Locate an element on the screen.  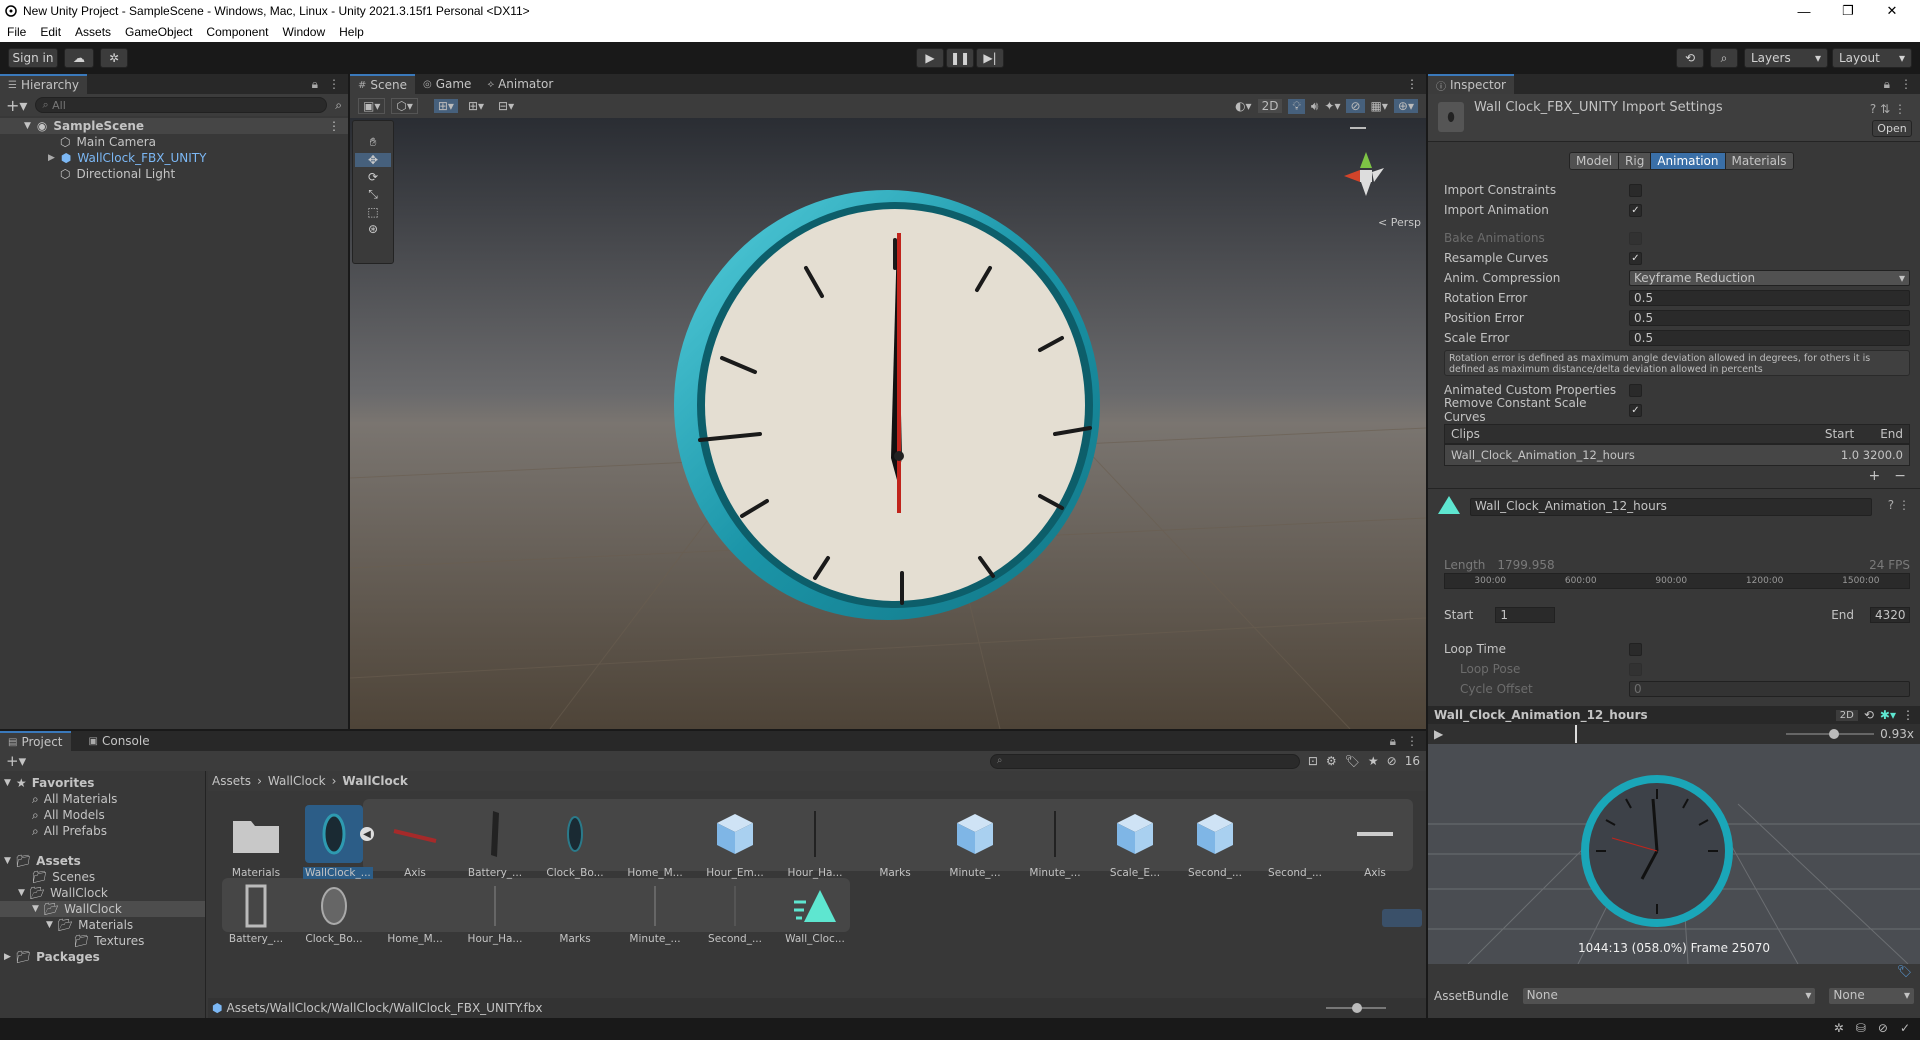
folder-wallclock-sub: ▼ 📂︎ WallClock is located at coordinates (102, 909).